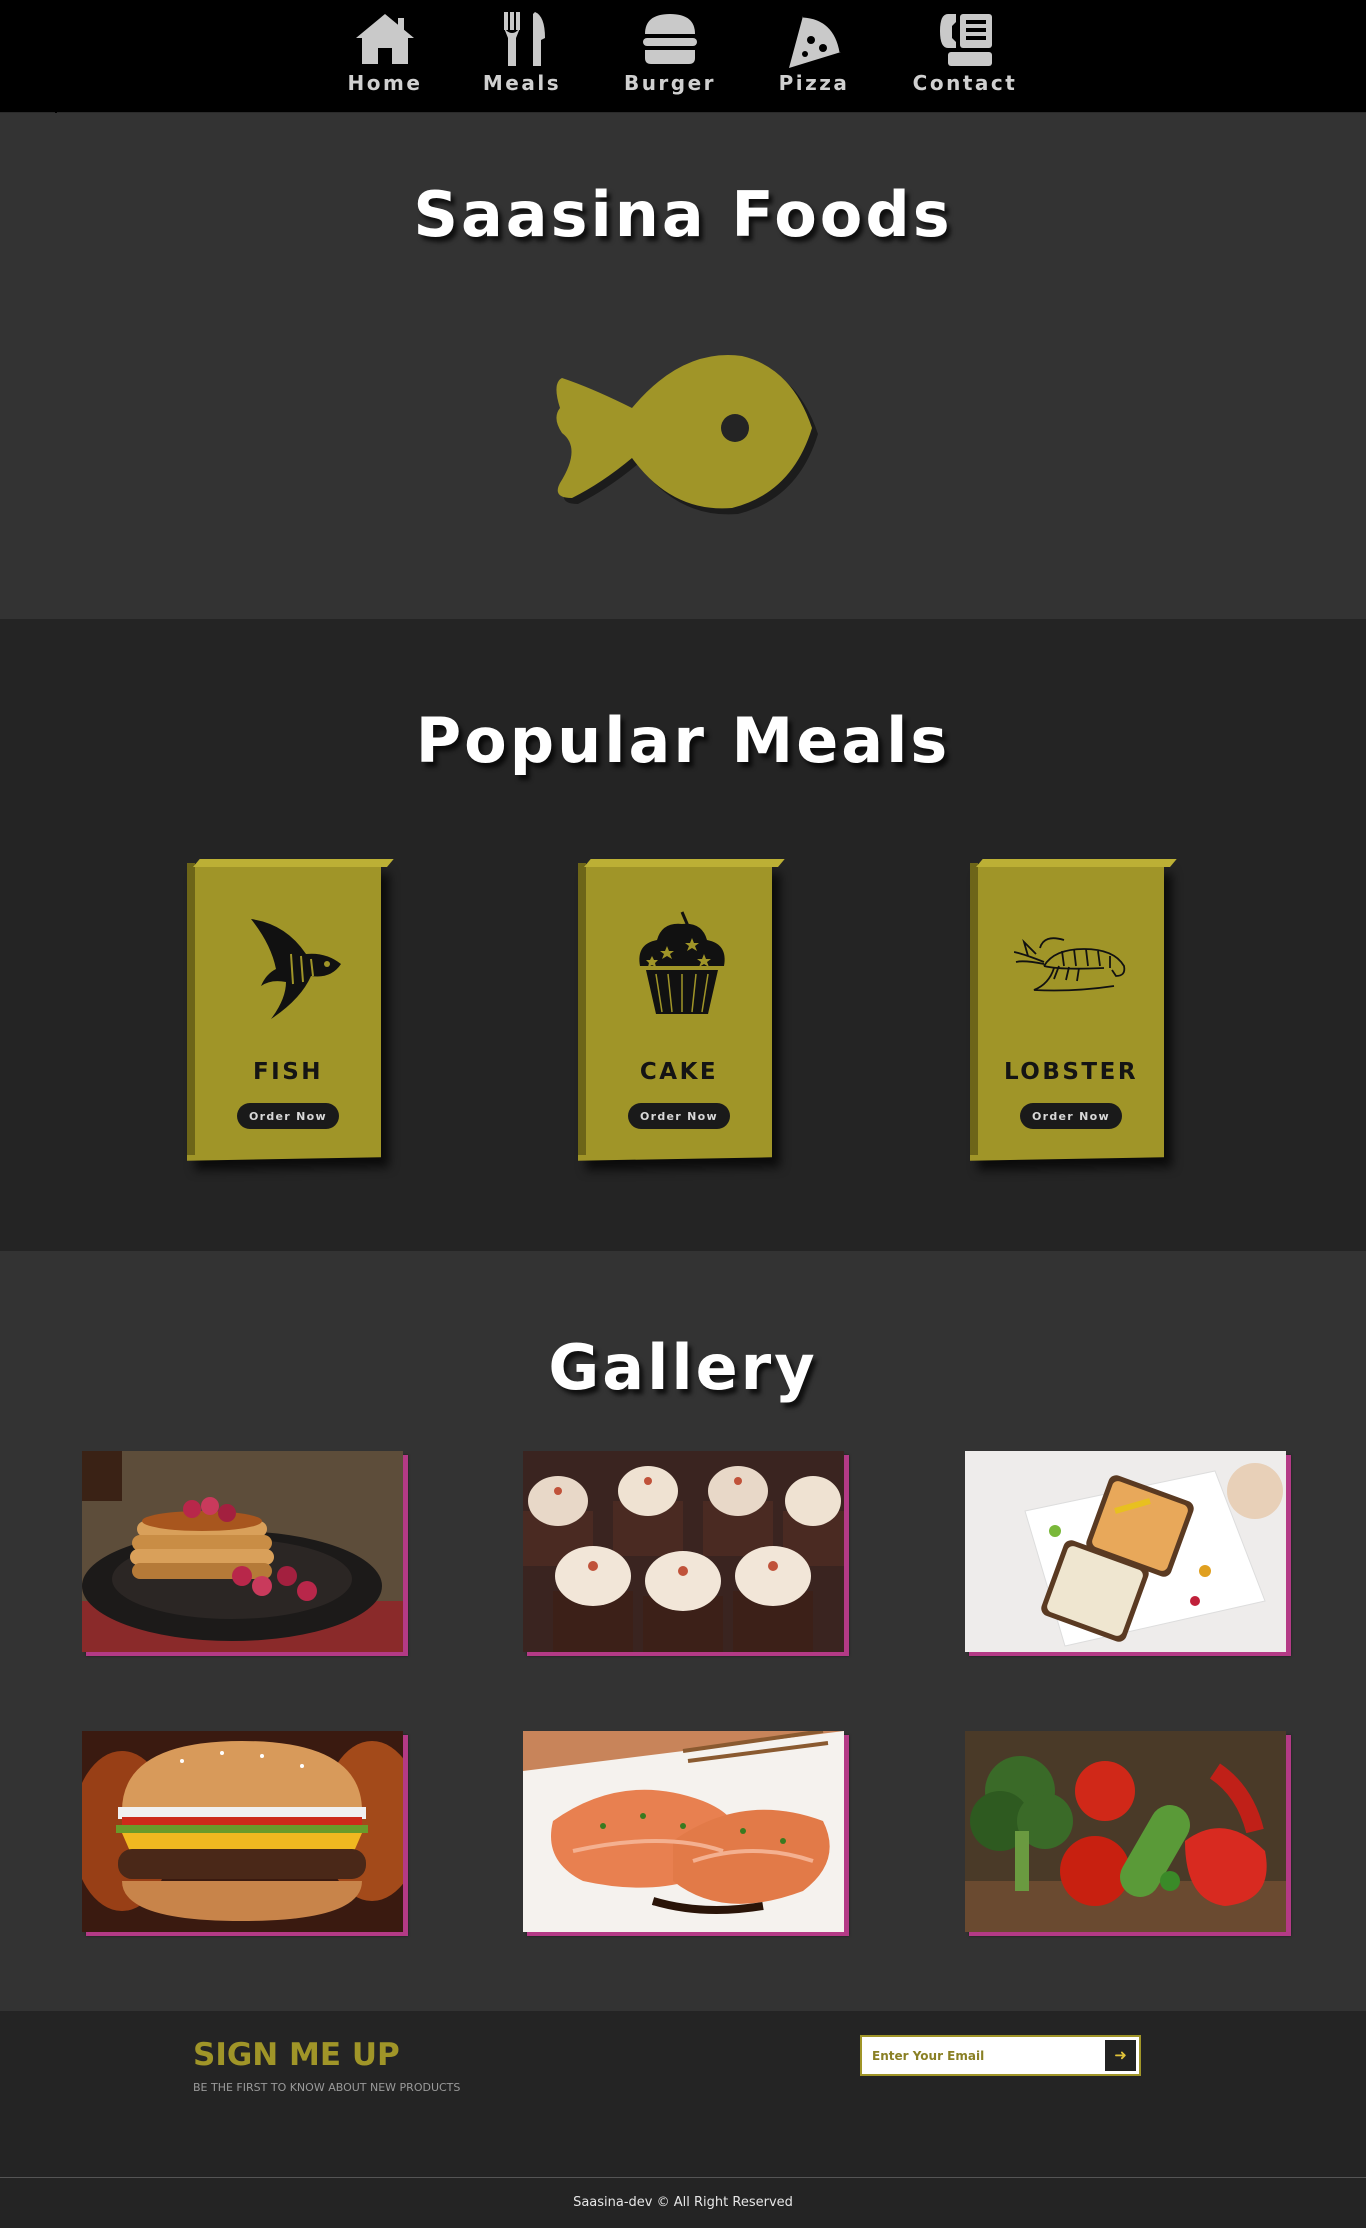 Image resolution: width=1366 pixels, height=2228 pixels. I want to click on footer: Saasina-dev © All Right Reserved, so click(683, 2202).